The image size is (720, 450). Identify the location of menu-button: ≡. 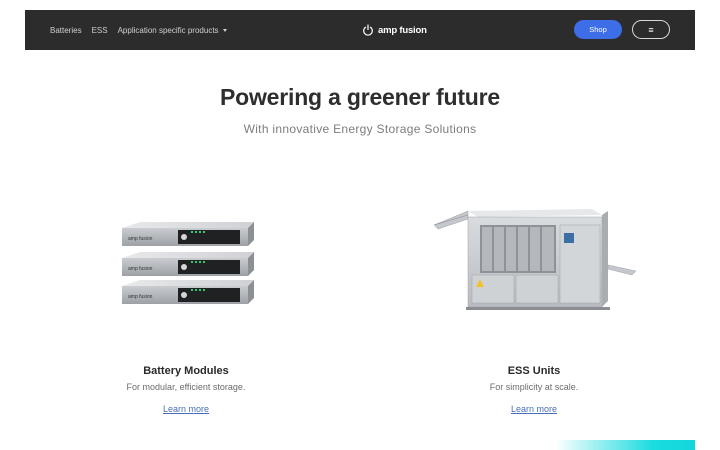
(651, 29).